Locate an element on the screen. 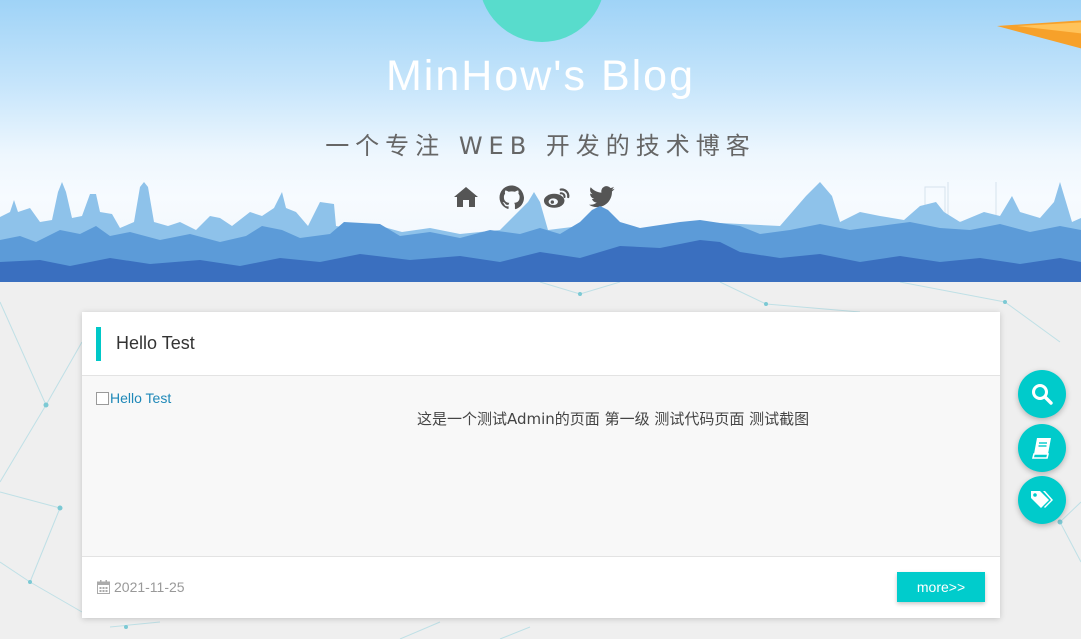  read-more-button: more>> is located at coordinates (941, 587).